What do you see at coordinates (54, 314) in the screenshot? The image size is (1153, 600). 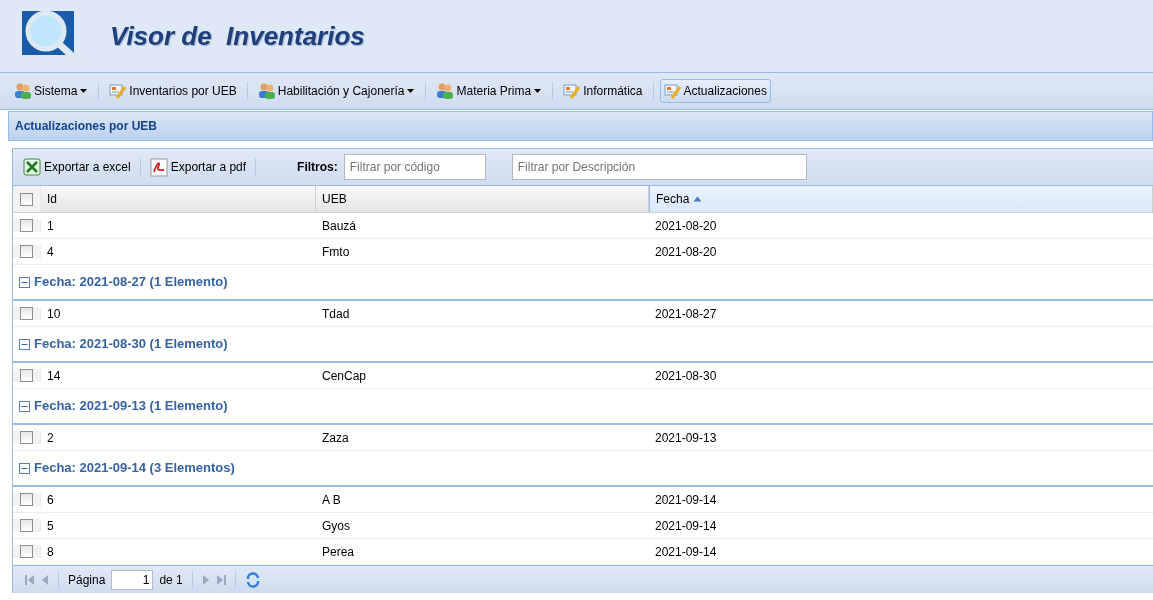 I see `table-cell-text: 10` at bounding box center [54, 314].